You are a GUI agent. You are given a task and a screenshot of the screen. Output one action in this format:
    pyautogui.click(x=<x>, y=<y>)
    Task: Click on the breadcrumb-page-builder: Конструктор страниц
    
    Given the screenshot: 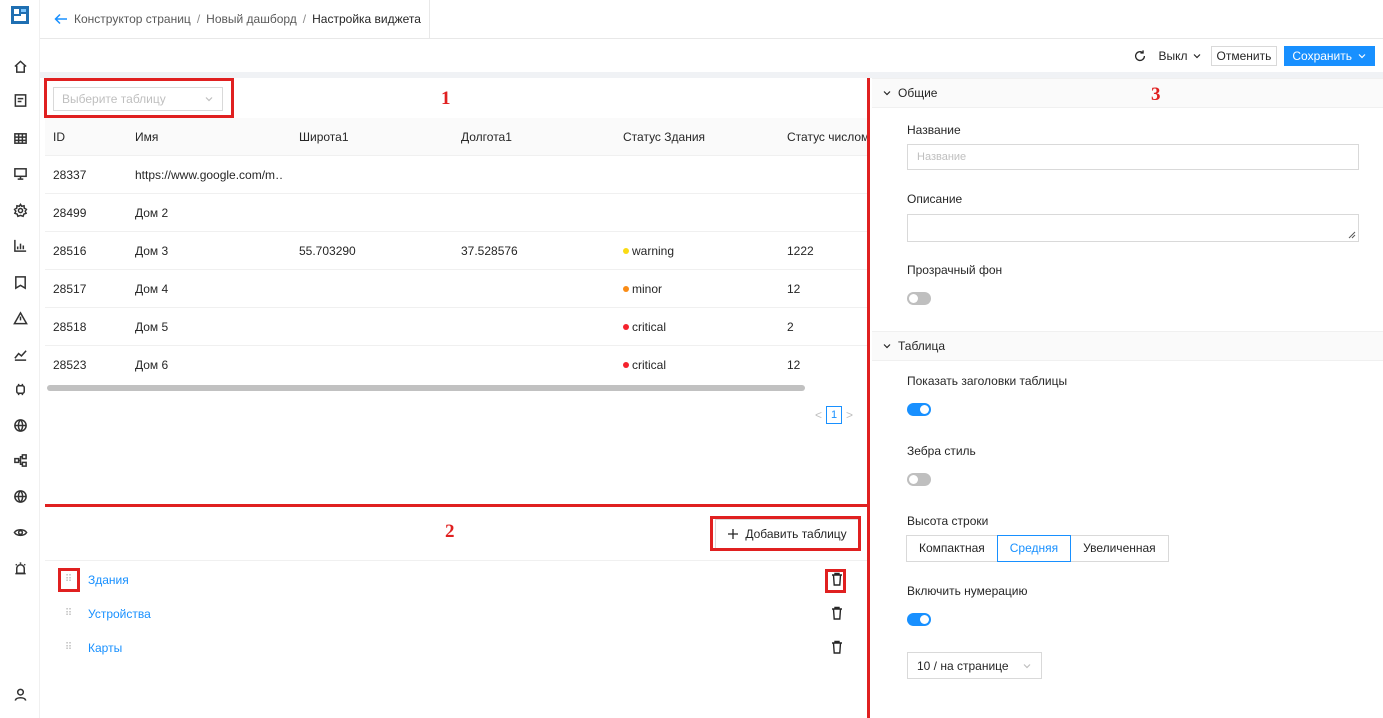 What is the action you would take?
    pyautogui.click(x=132, y=19)
    